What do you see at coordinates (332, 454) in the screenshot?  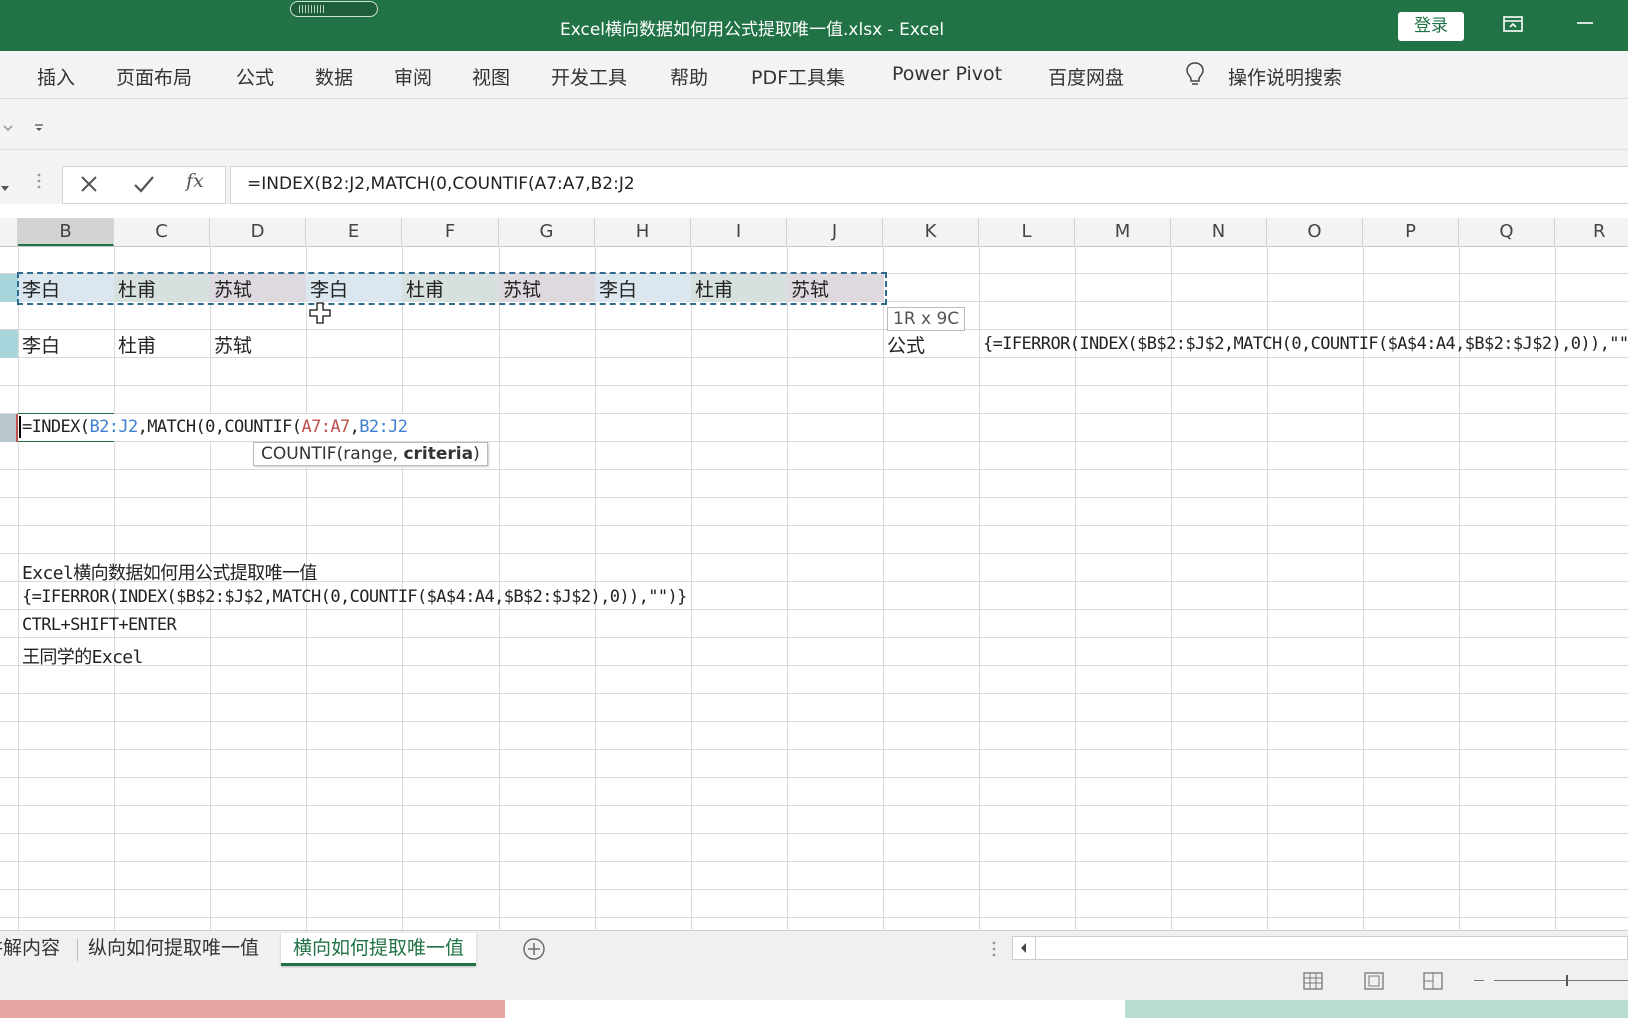 I see `func-tip-name: COUNTIF(range,` at bounding box center [332, 454].